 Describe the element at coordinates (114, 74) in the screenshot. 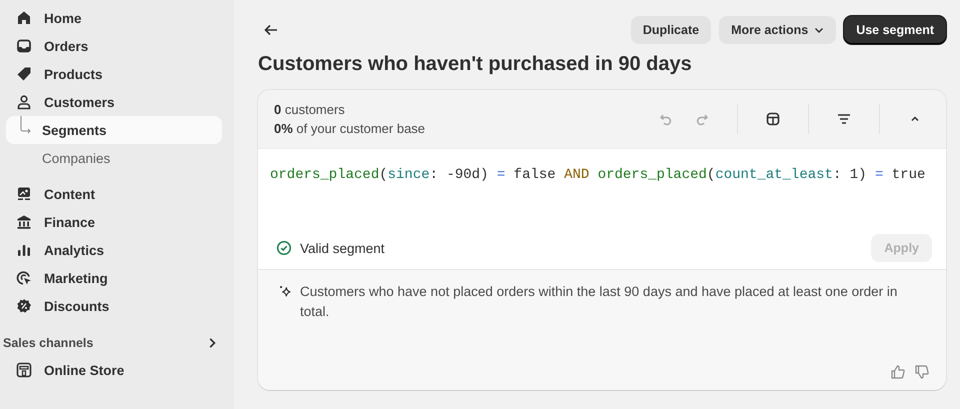

I see `nav-item: Products` at that location.